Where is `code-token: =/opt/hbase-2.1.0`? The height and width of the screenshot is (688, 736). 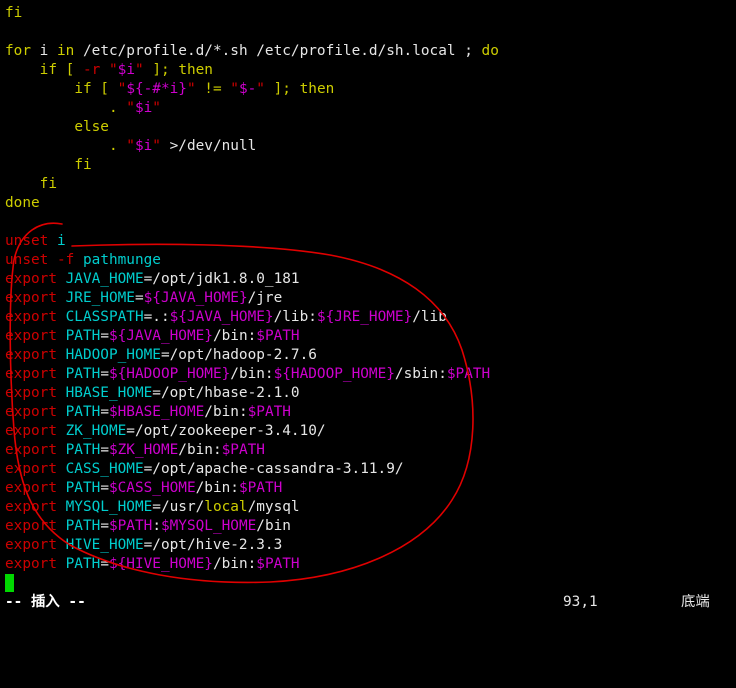
code-token: =/opt/hbase-2.1.0 is located at coordinates (226, 393).